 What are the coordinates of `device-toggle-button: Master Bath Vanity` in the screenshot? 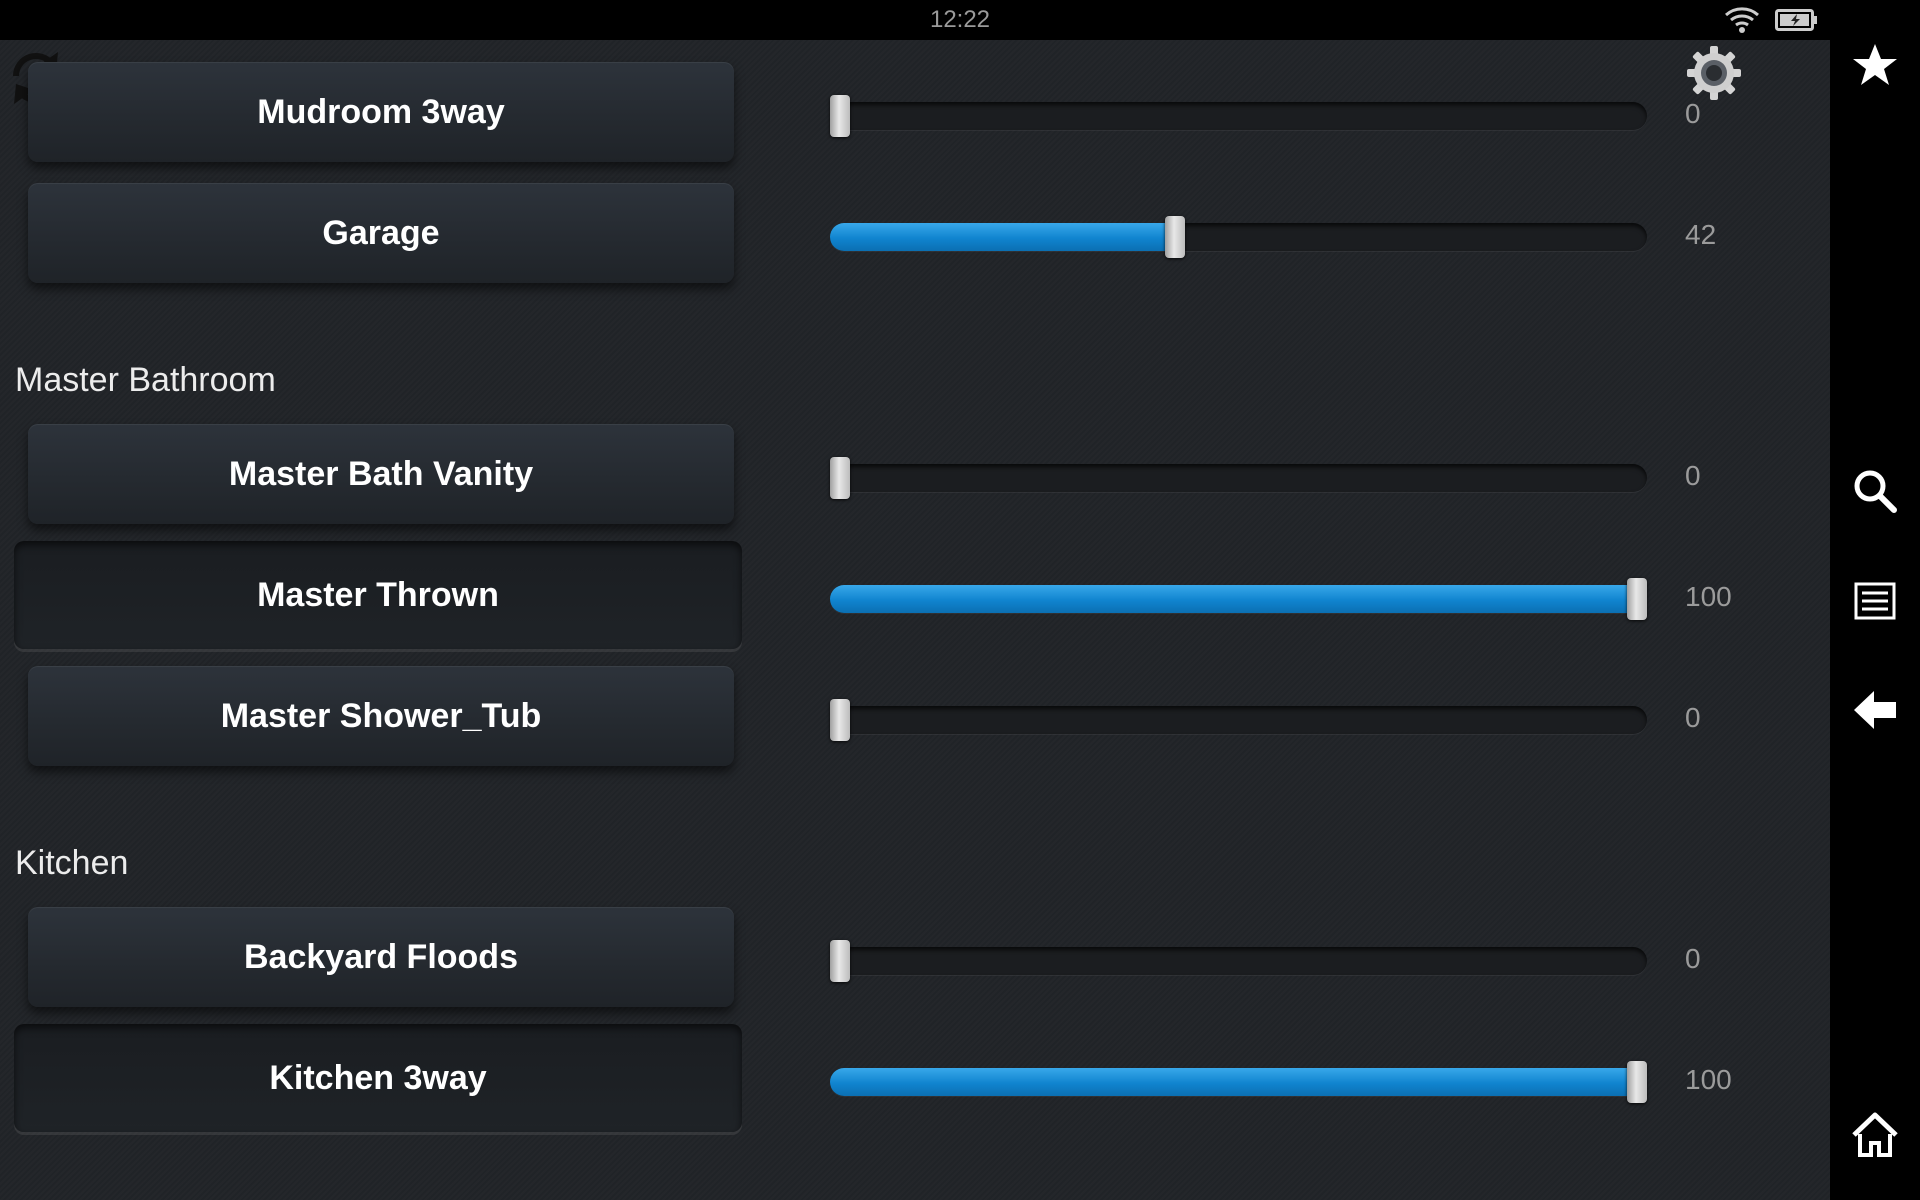 It's located at (381, 474).